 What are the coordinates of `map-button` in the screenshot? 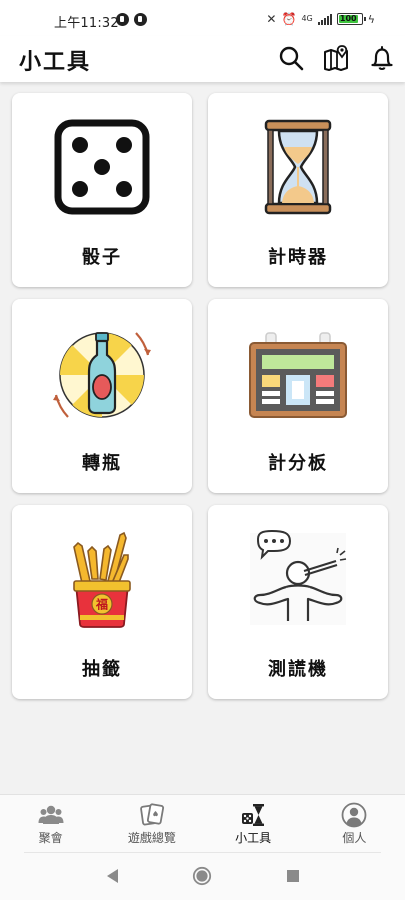 It's located at (336, 58).